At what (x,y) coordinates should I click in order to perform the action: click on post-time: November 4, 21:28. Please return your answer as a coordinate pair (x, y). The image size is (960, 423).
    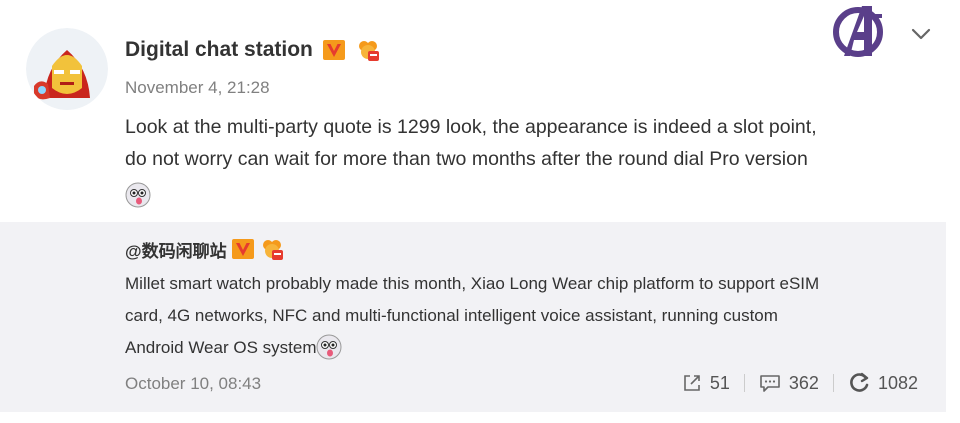
    Looking at the image, I should click on (197, 88).